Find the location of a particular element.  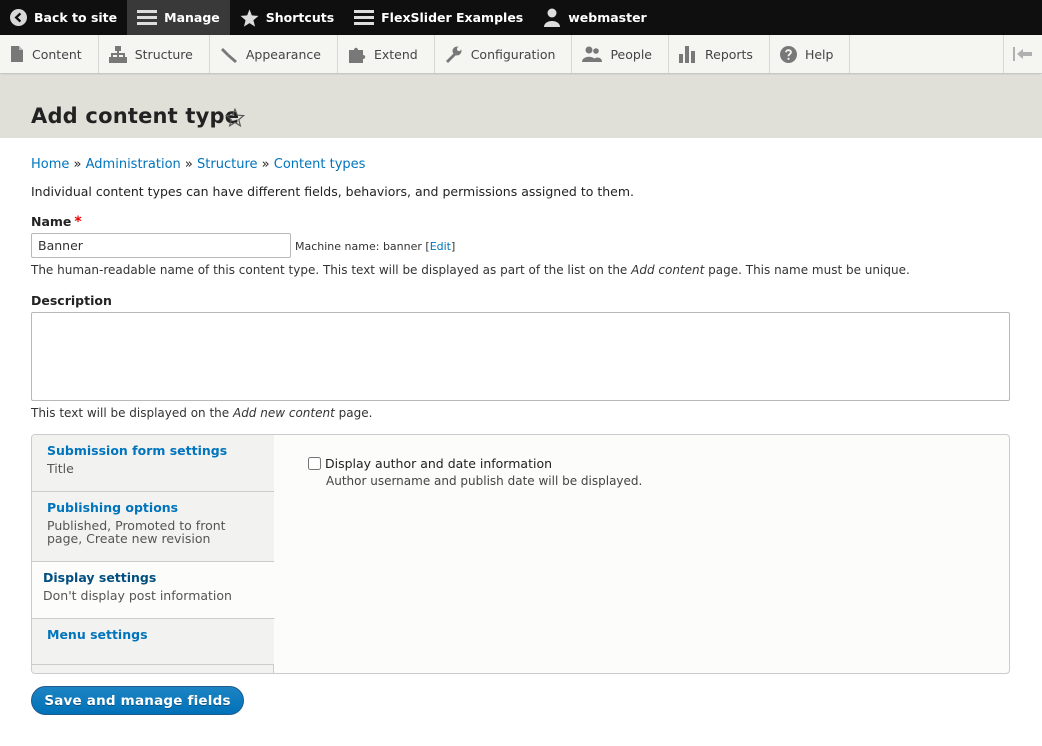

shortcuts-label: Shortcuts is located at coordinates (300, 17).